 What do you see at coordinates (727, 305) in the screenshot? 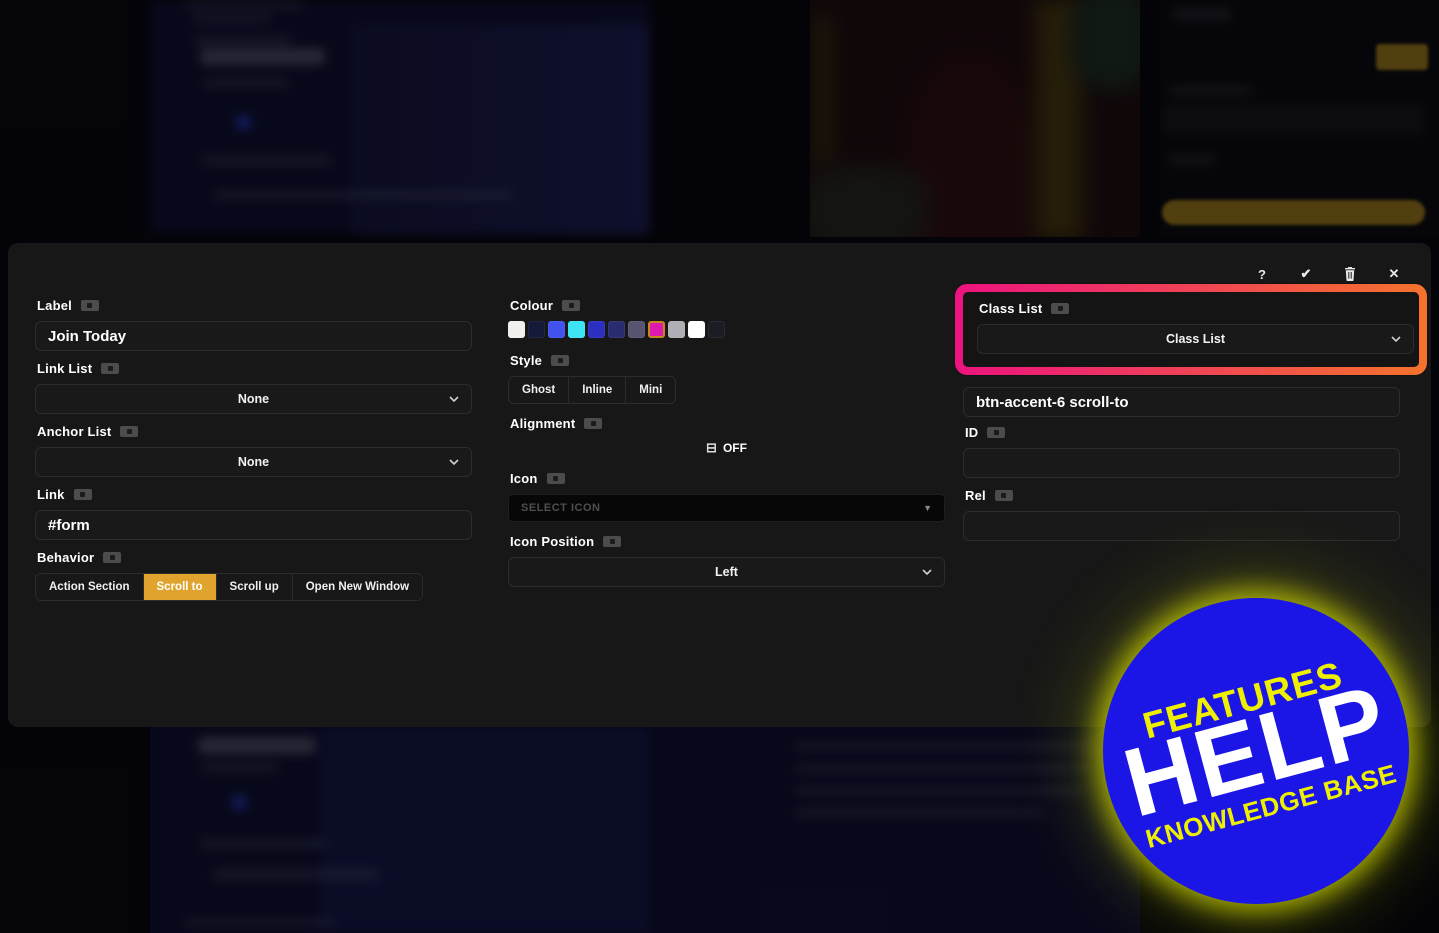
I see `colour-label: Colour` at bounding box center [727, 305].